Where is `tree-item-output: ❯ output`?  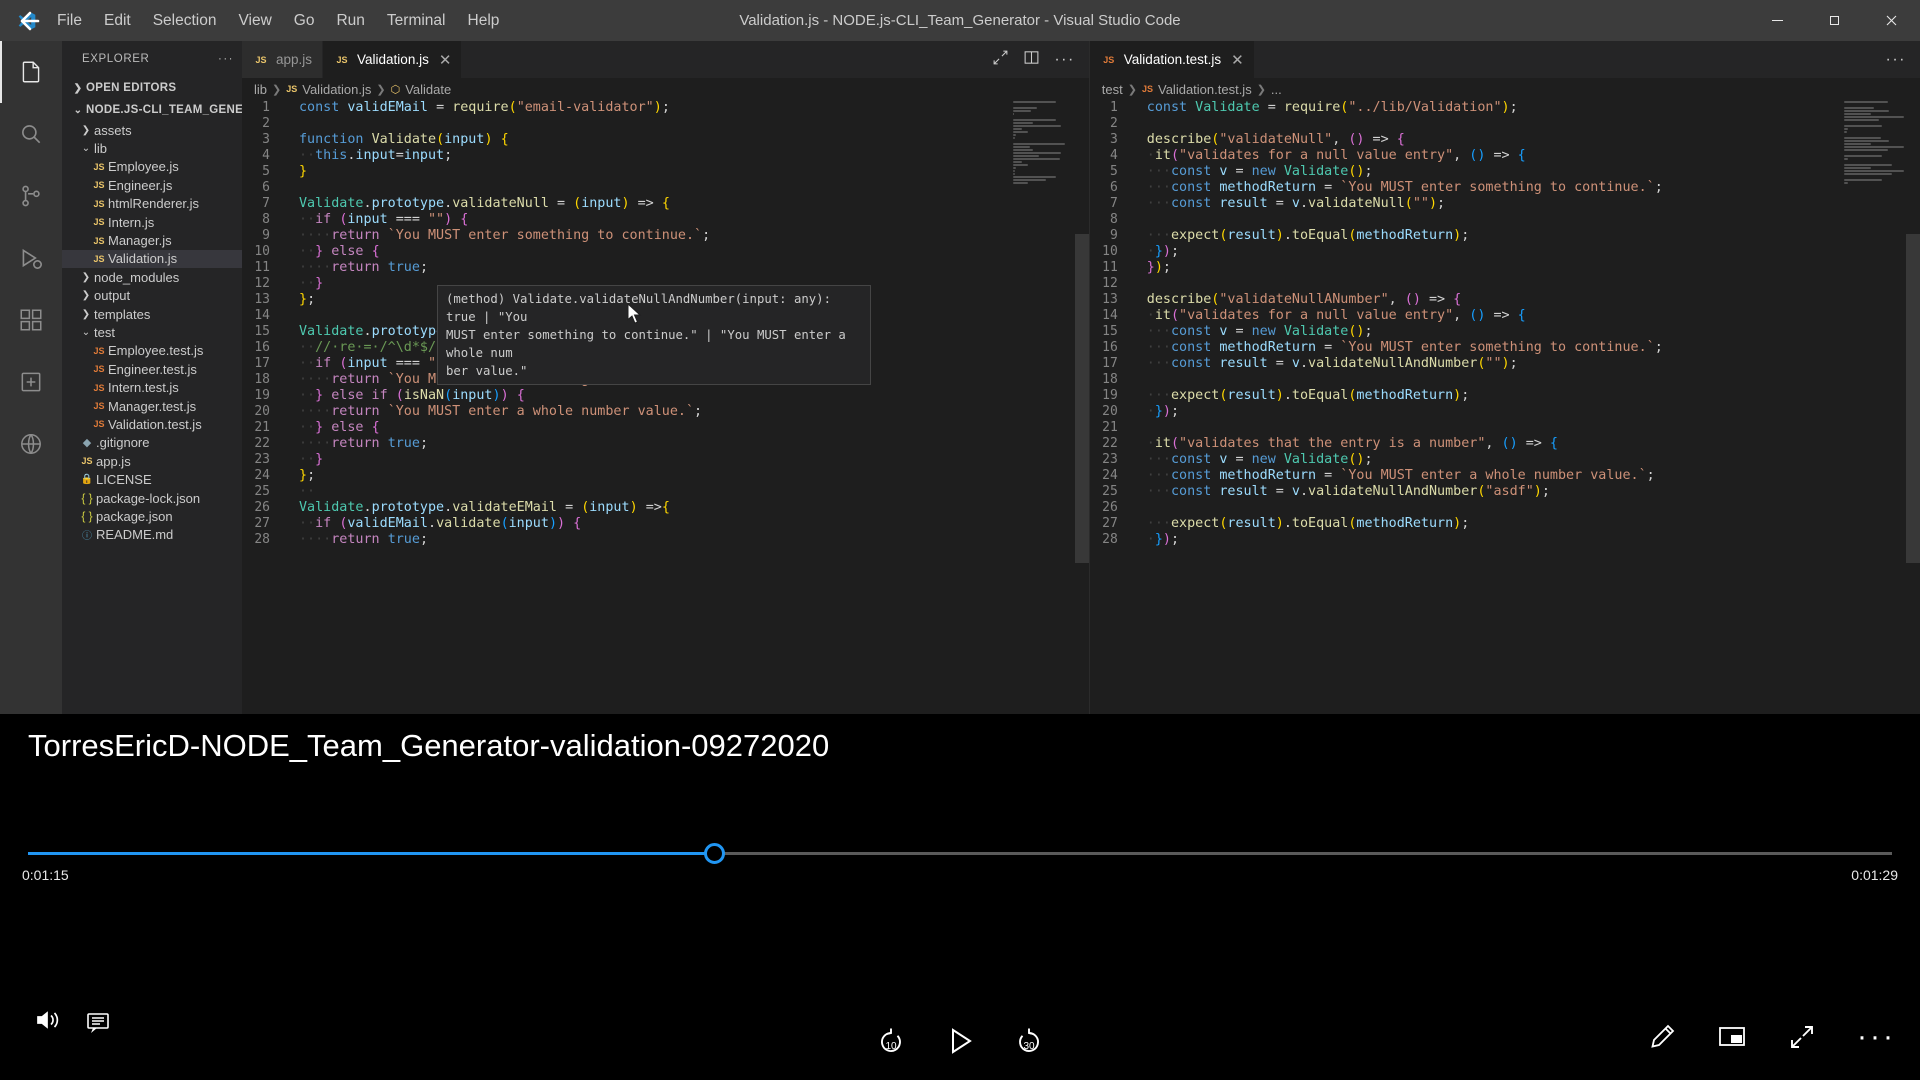 tree-item-output: ❯ output is located at coordinates (152, 296).